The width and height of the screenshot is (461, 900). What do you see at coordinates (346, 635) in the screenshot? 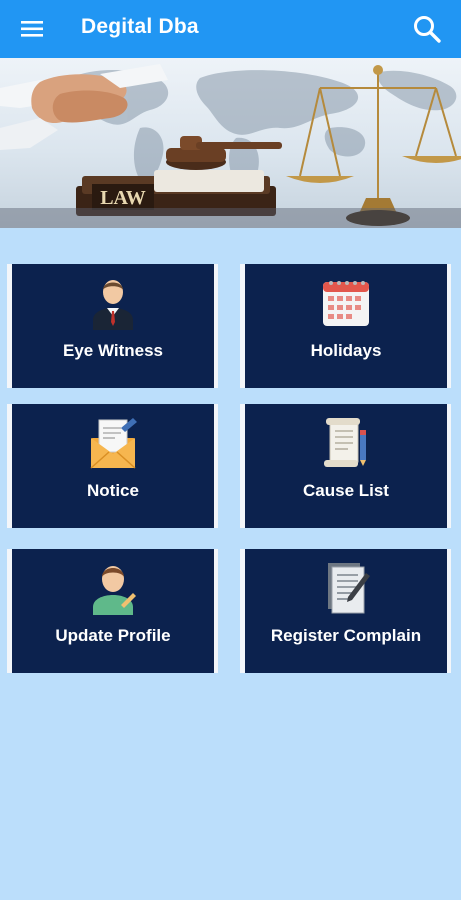
I see `card-label: Register Complain` at bounding box center [346, 635].